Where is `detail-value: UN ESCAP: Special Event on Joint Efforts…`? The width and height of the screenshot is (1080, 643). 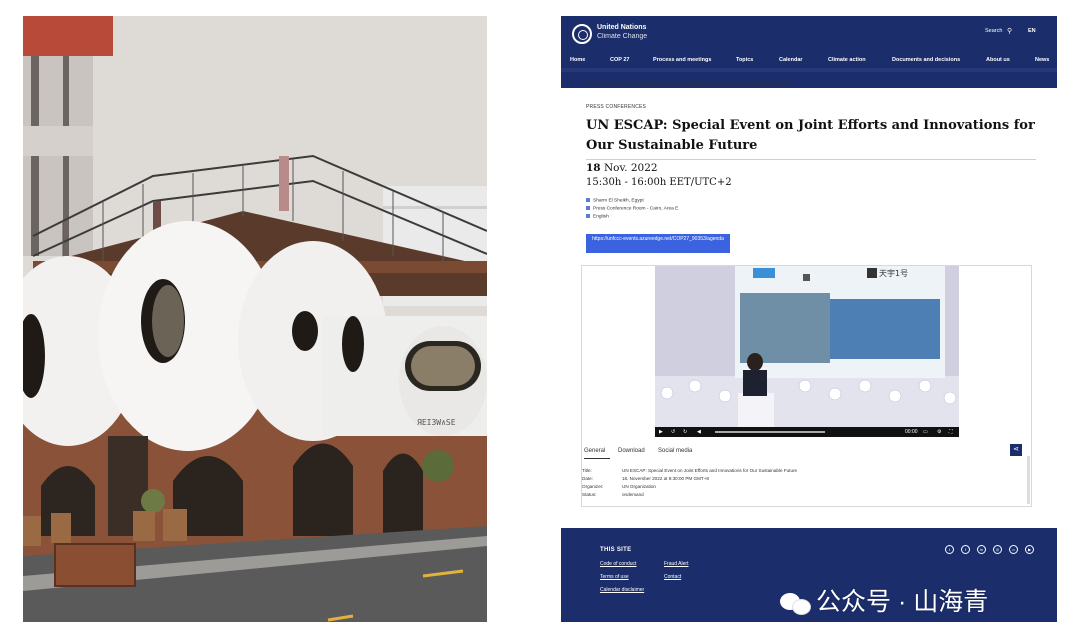 detail-value: UN ESCAP: Special Event on Joint Efforts… is located at coordinates (710, 470).